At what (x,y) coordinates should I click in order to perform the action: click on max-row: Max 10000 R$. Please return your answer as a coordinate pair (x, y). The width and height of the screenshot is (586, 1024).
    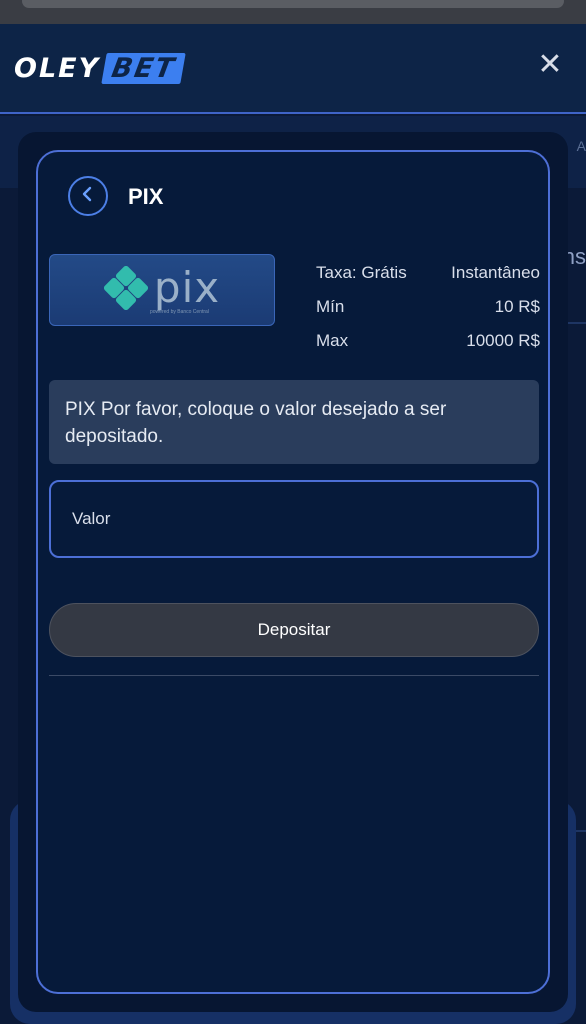
    Looking at the image, I should click on (428, 341).